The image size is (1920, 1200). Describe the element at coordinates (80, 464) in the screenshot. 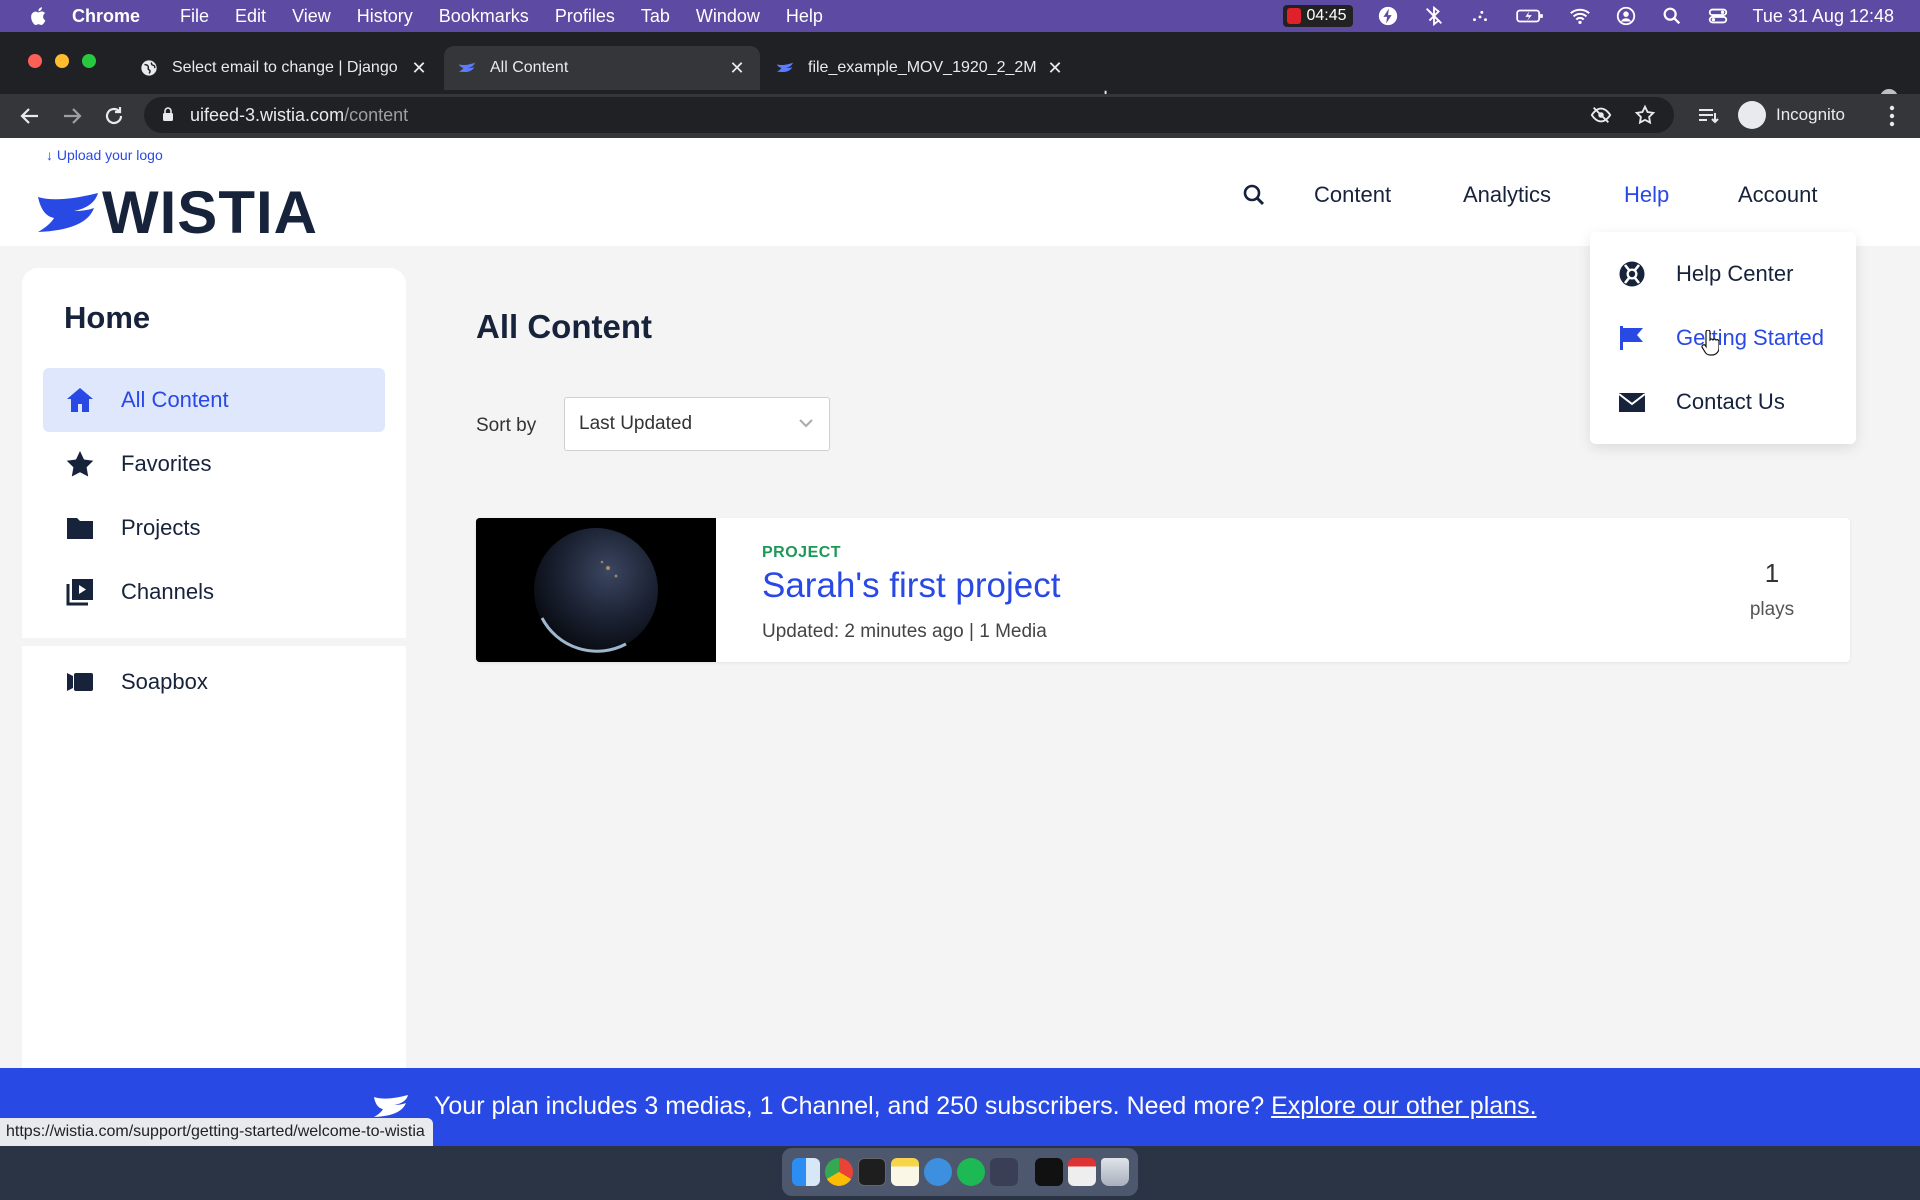

I see `star-icon` at that location.